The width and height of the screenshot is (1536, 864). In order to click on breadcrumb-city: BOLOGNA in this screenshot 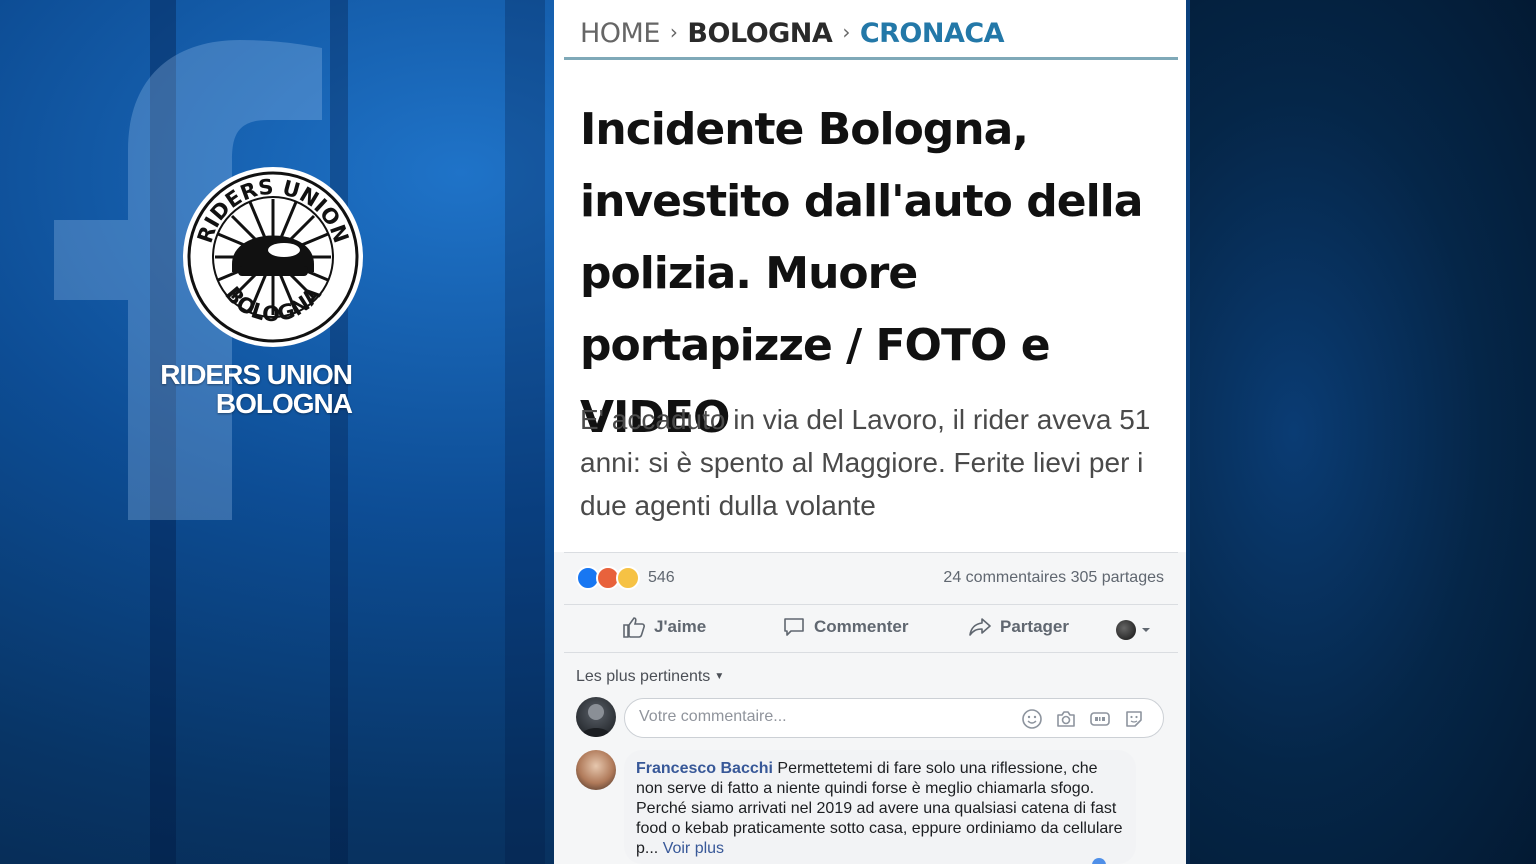, I will do `click(759, 33)`.